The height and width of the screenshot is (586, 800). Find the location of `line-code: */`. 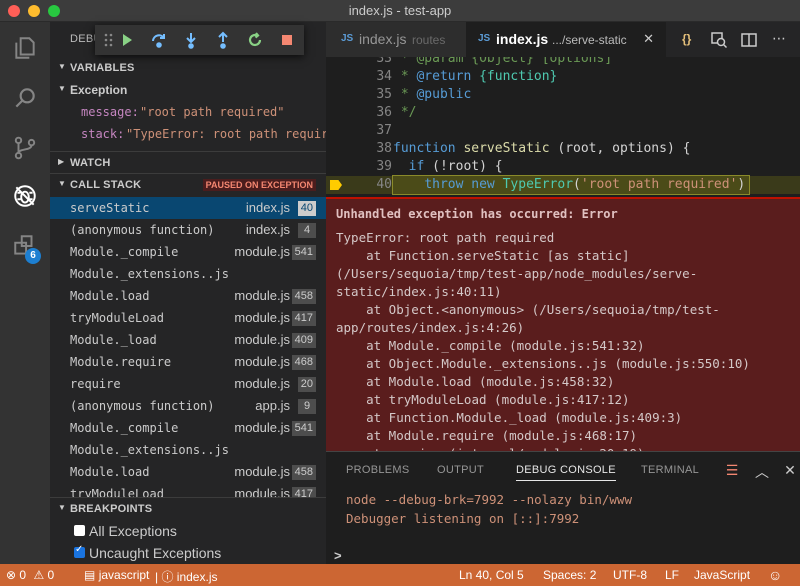

line-code: */ is located at coordinates (405, 113).